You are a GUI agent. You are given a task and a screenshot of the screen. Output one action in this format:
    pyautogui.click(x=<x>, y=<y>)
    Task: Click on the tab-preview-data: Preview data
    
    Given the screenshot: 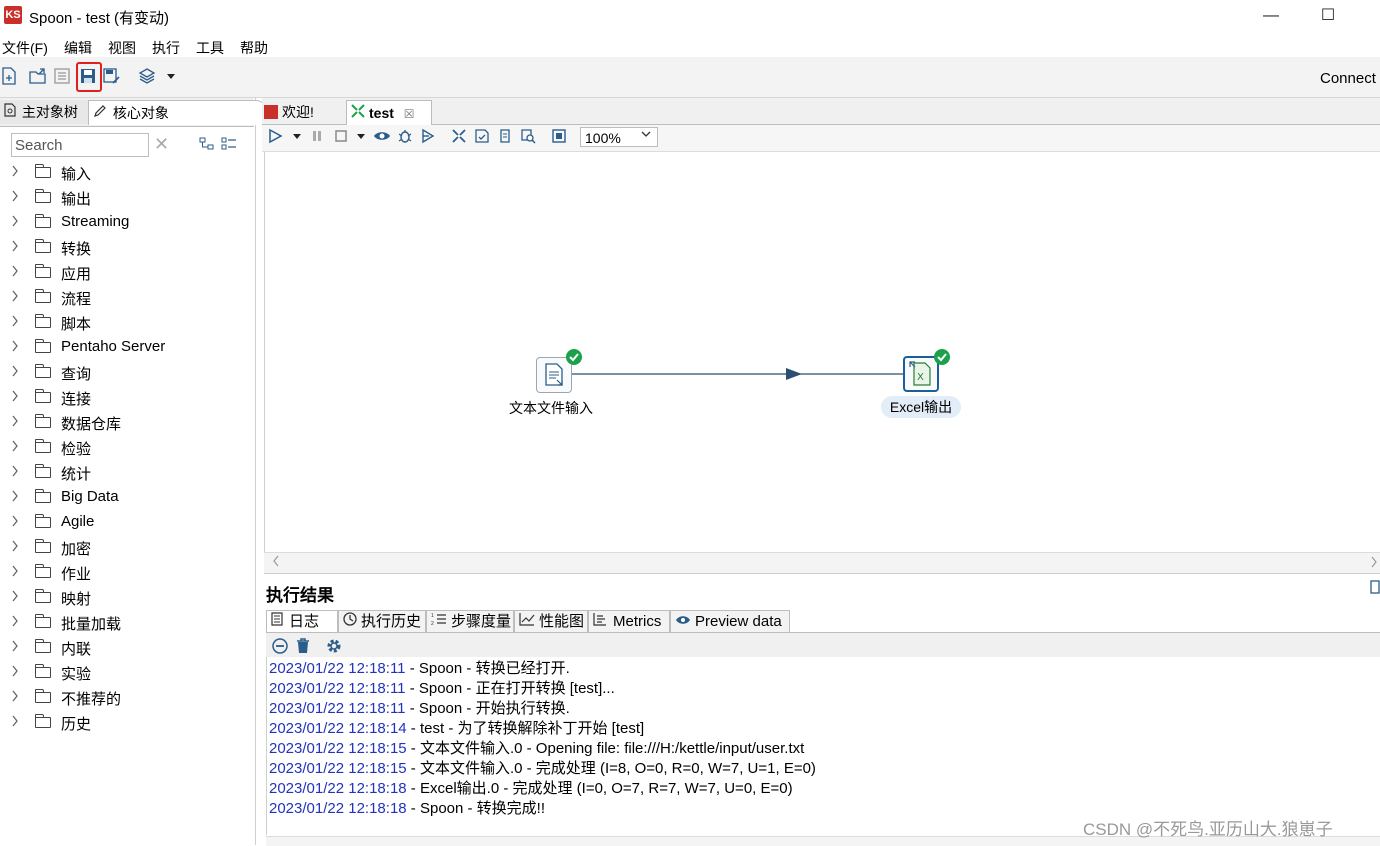 What is the action you would take?
    pyautogui.click(x=730, y=621)
    